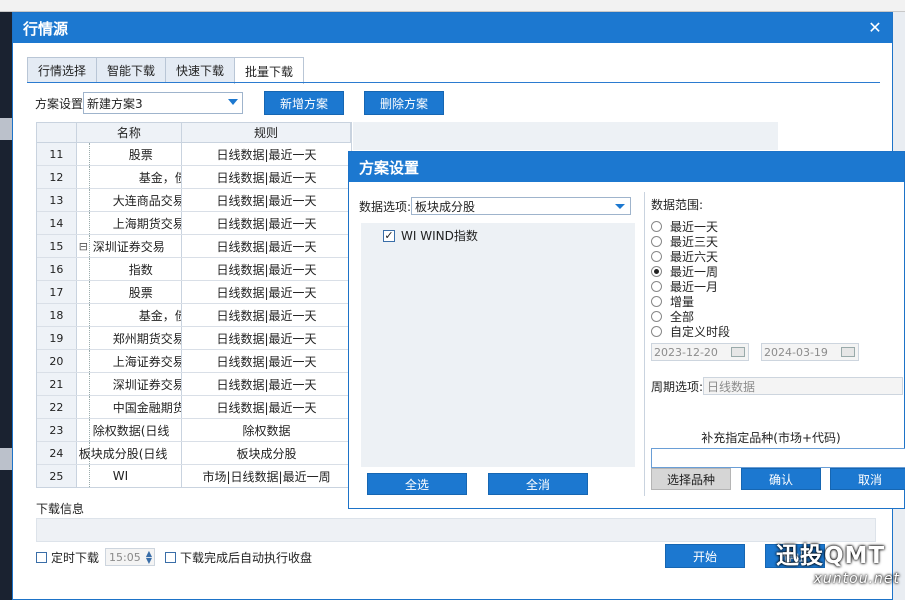 The width and height of the screenshot is (905, 600). I want to click on row-index: 21, so click(57, 384).